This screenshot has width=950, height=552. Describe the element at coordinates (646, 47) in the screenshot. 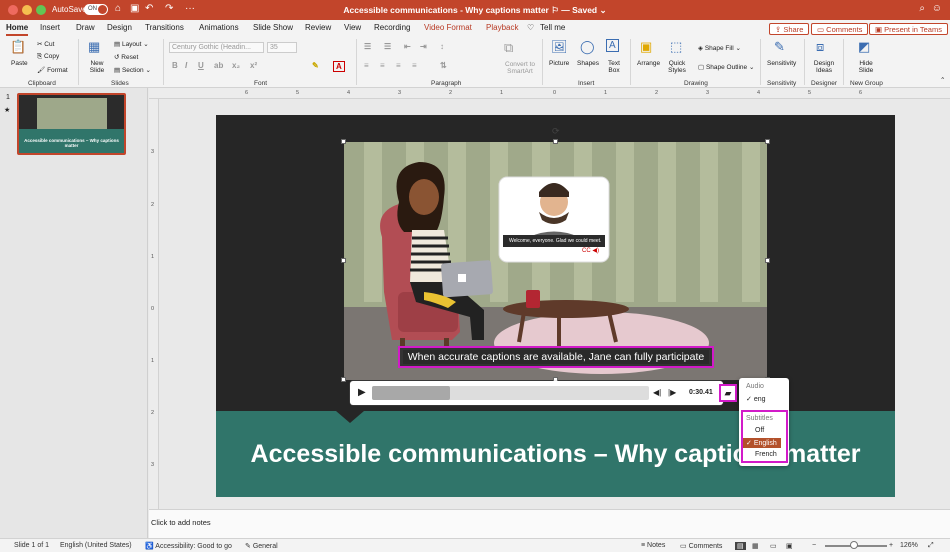

I see `arrange-icon: ▣` at that location.